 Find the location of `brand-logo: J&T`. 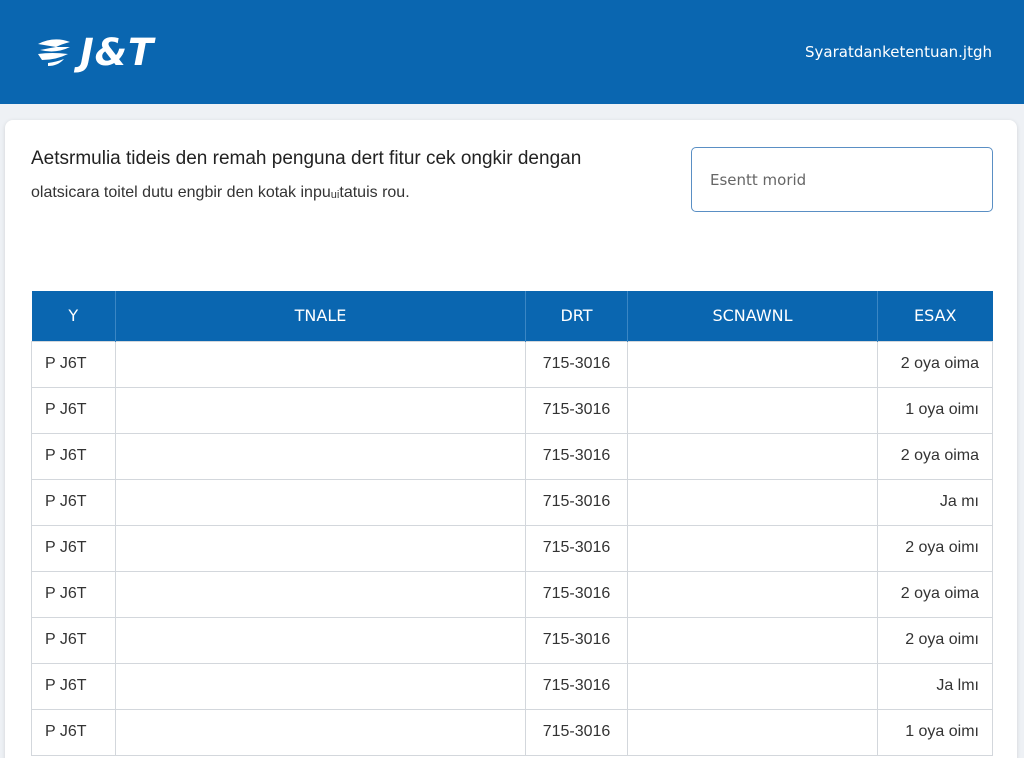

brand-logo: J&T is located at coordinates (94, 52).